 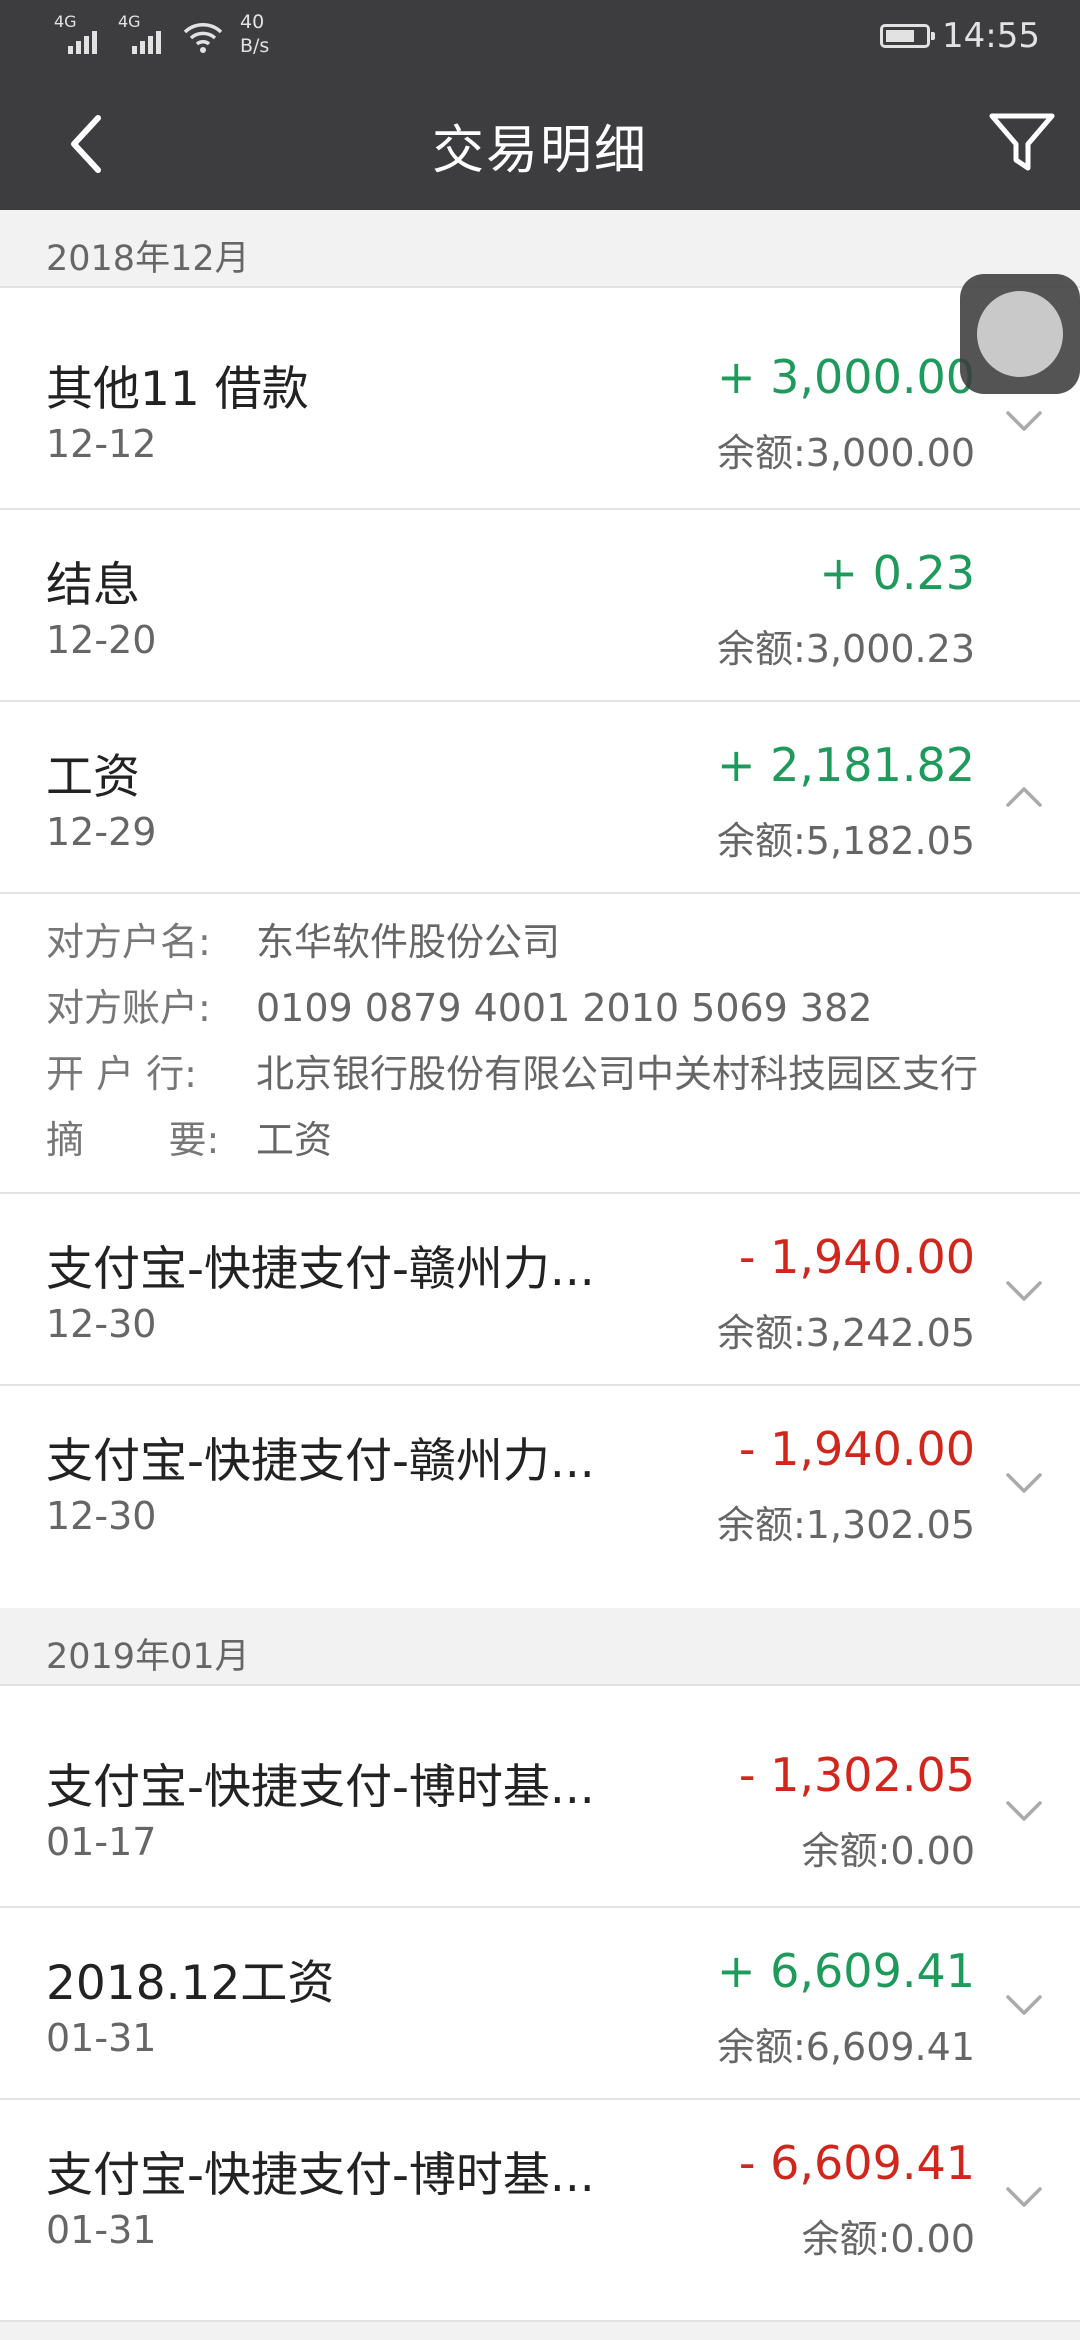 What do you see at coordinates (129, 21) in the screenshot?
I see `signal-type-label-2: 4G` at bounding box center [129, 21].